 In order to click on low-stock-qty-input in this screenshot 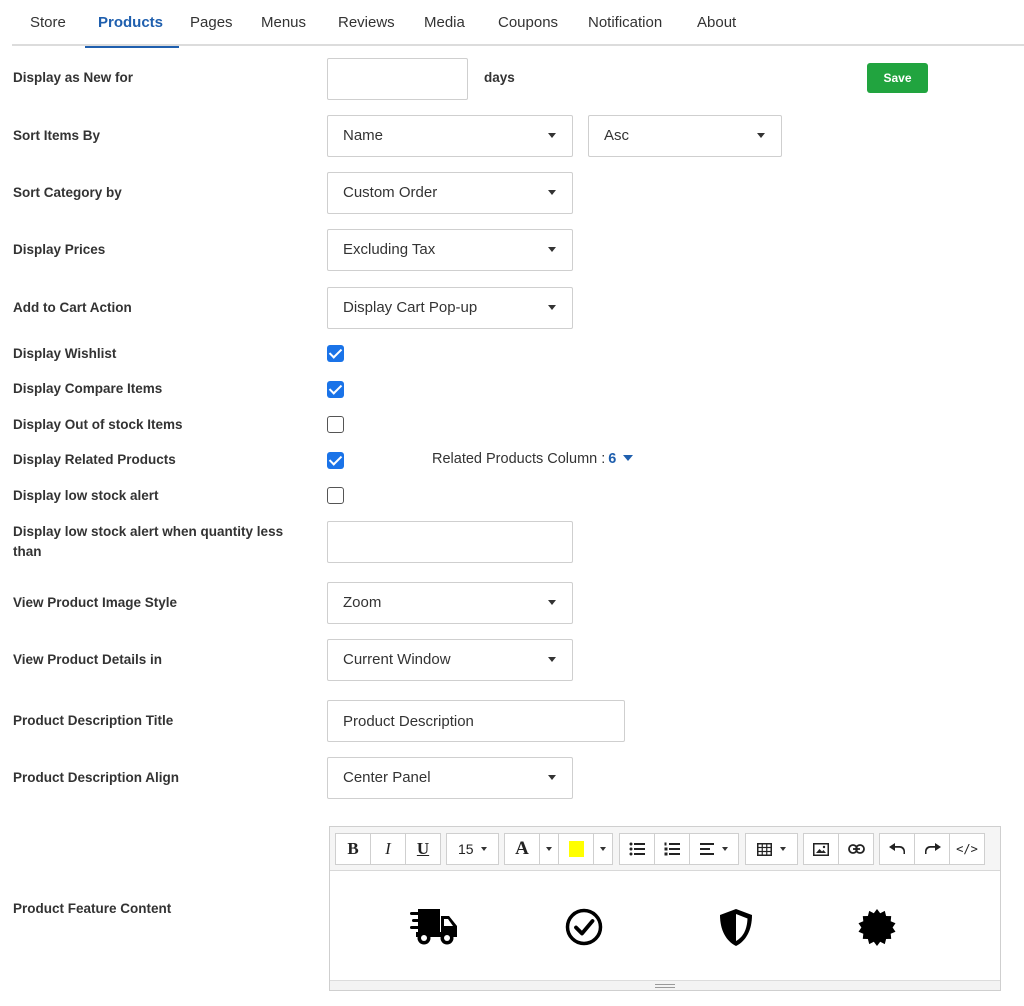, I will do `click(450, 542)`.